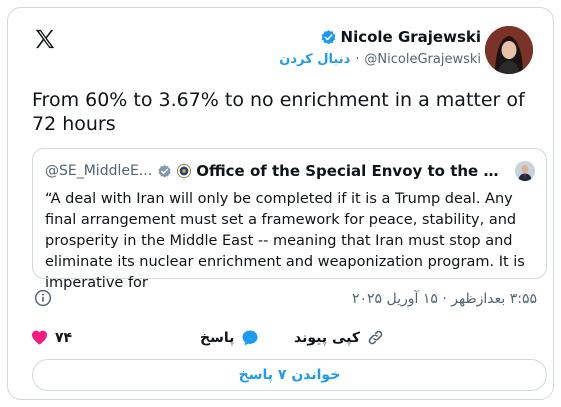 This screenshot has height=407, width=561. What do you see at coordinates (250, 338) in the screenshot?
I see `reply-icon` at bounding box center [250, 338].